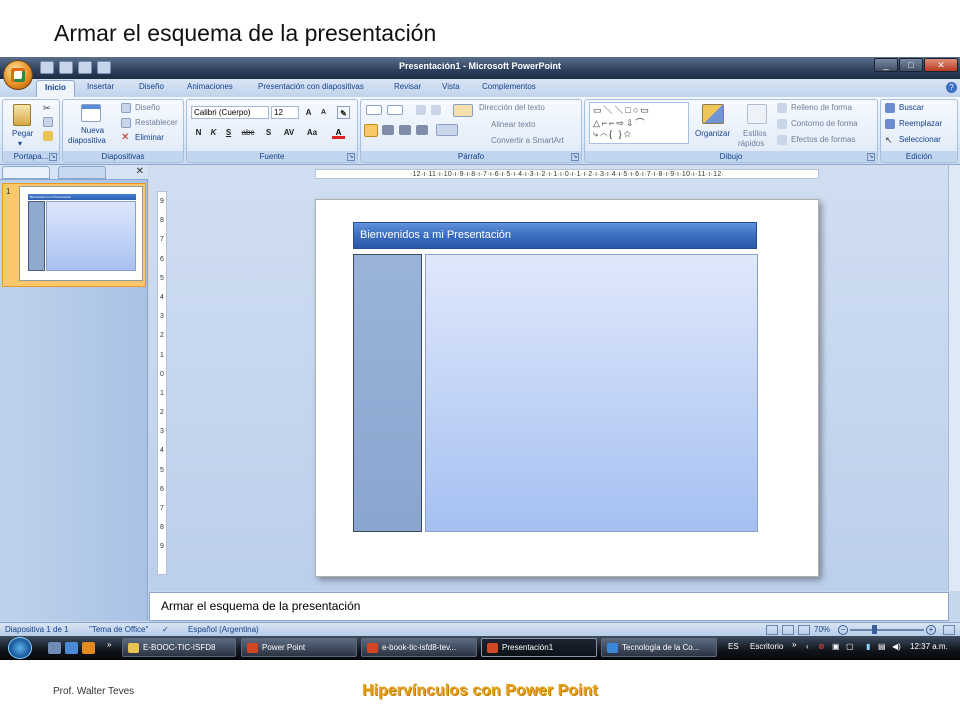 The image size is (960, 720). What do you see at coordinates (156, 122) in the screenshot?
I see `reset-label: Restablecer` at bounding box center [156, 122].